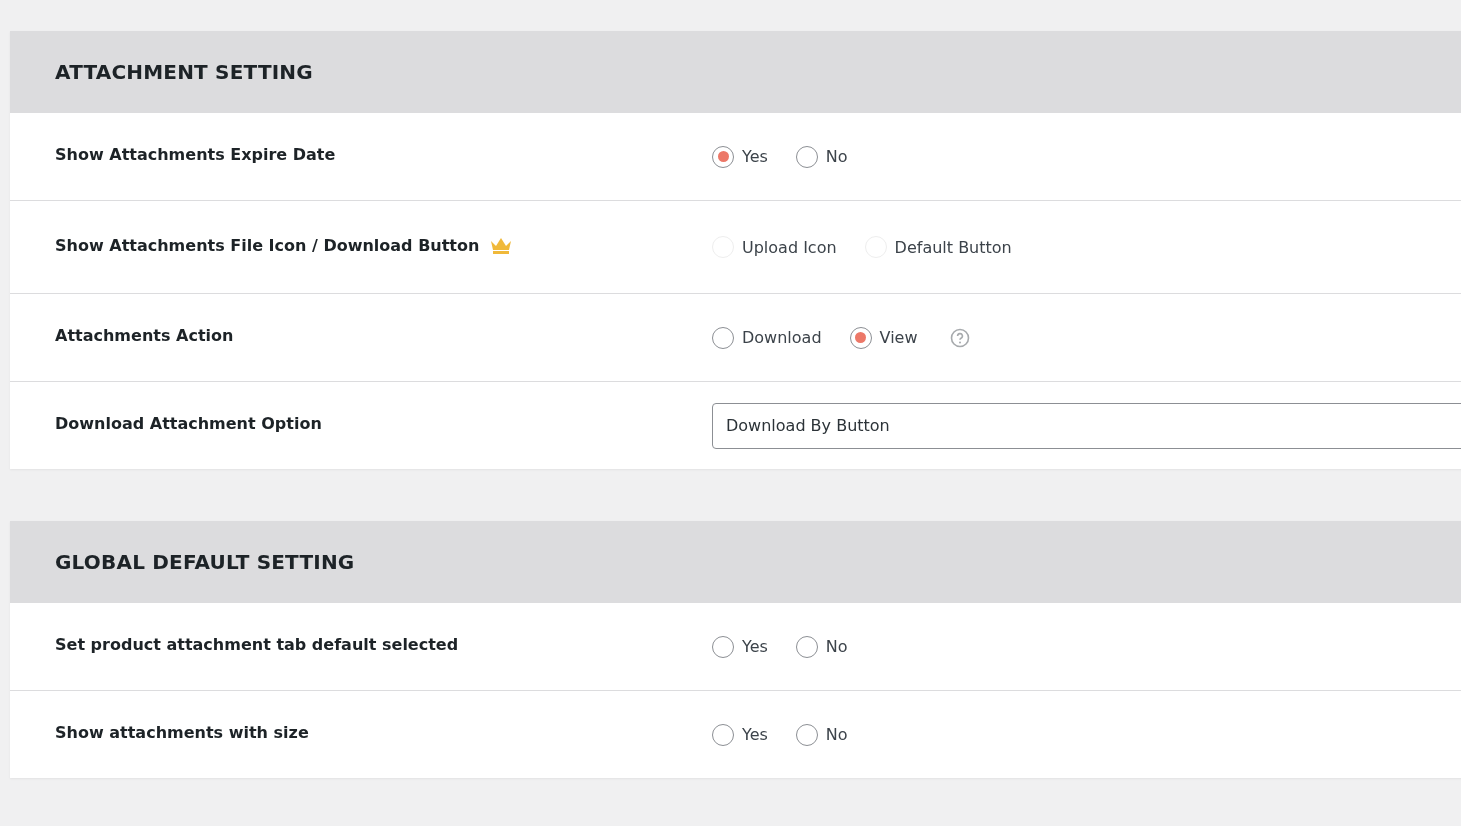 The width and height of the screenshot is (1461, 826). What do you see at coordinates (182, 732) in the screenshot?
I see `setting-label: Show attachments with size` at bounding box center [182, 732].